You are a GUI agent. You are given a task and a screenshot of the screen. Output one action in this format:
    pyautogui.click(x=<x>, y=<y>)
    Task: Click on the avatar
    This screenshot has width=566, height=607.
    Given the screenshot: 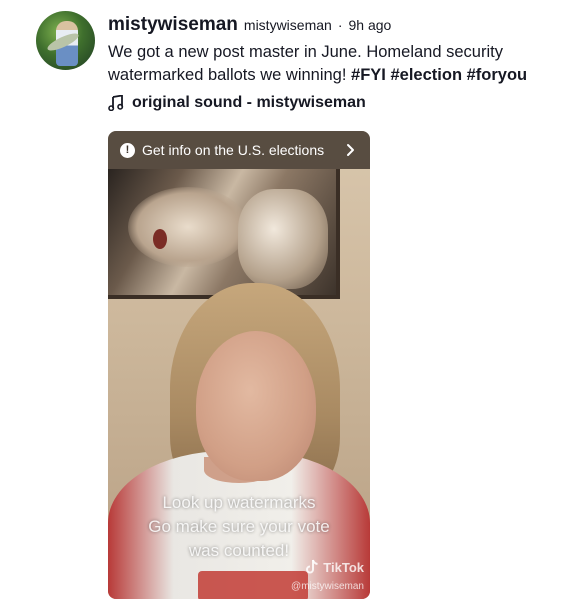 What is the action you would take?
    pyautogui.click(x=65, y=40)
    